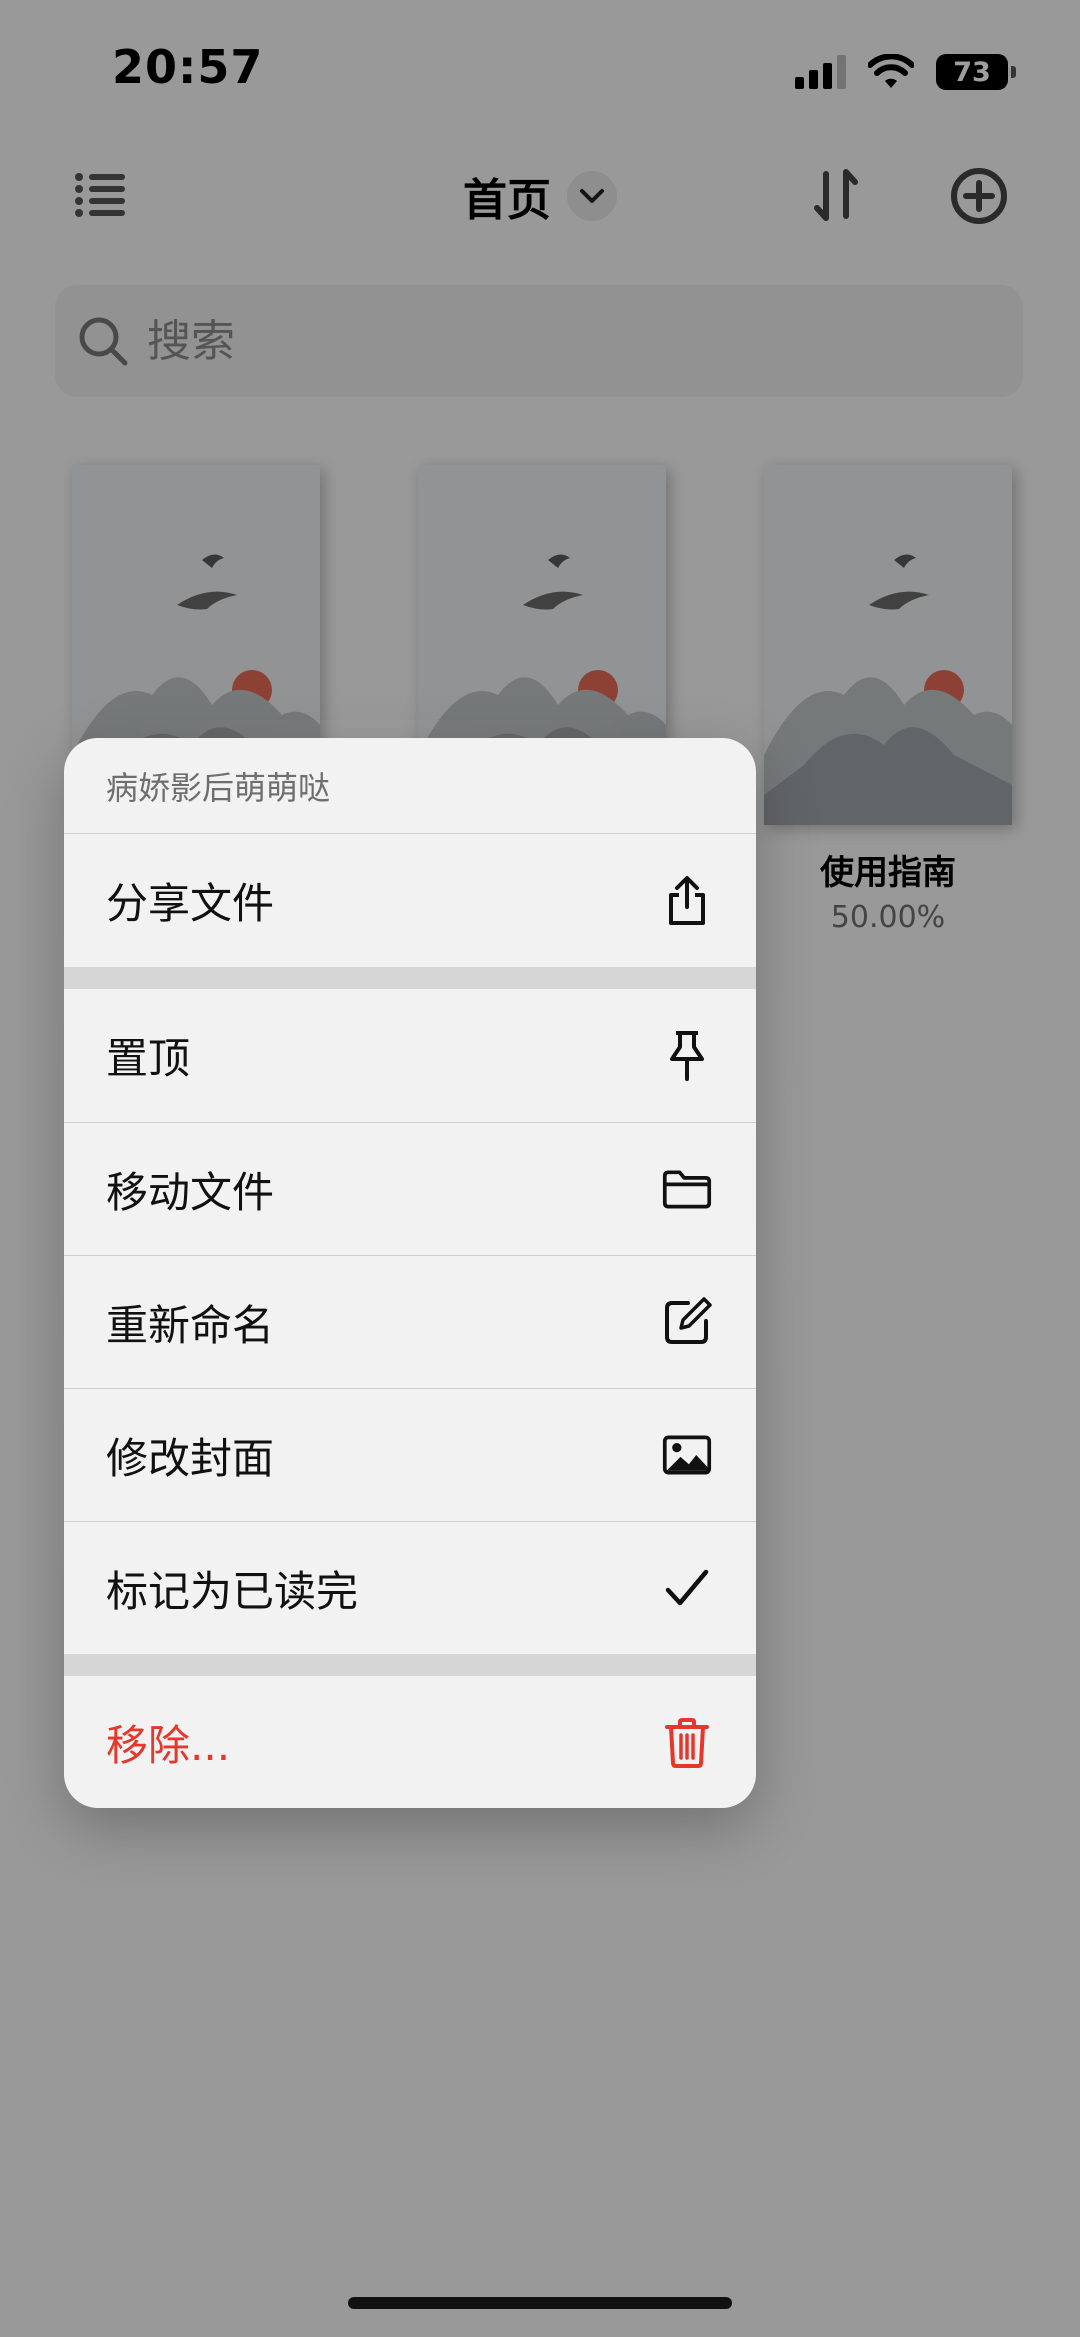 This screenshot has width=1080, height=2337. Describe the element at coordinates (190, 1325) in the screenshot. I see `menu-item-label: 重新命名` at that location.